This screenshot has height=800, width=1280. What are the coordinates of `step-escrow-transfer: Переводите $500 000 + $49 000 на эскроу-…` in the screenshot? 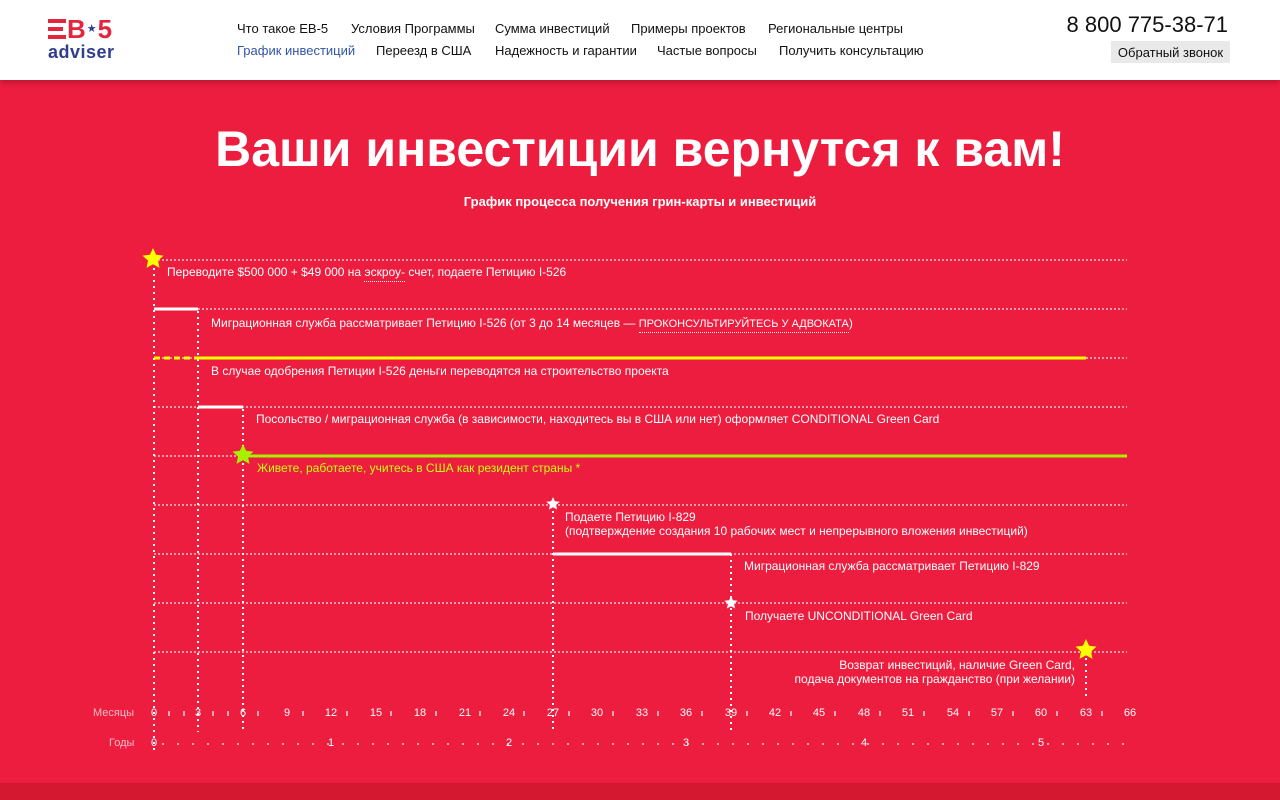 It's located at (367, 273).